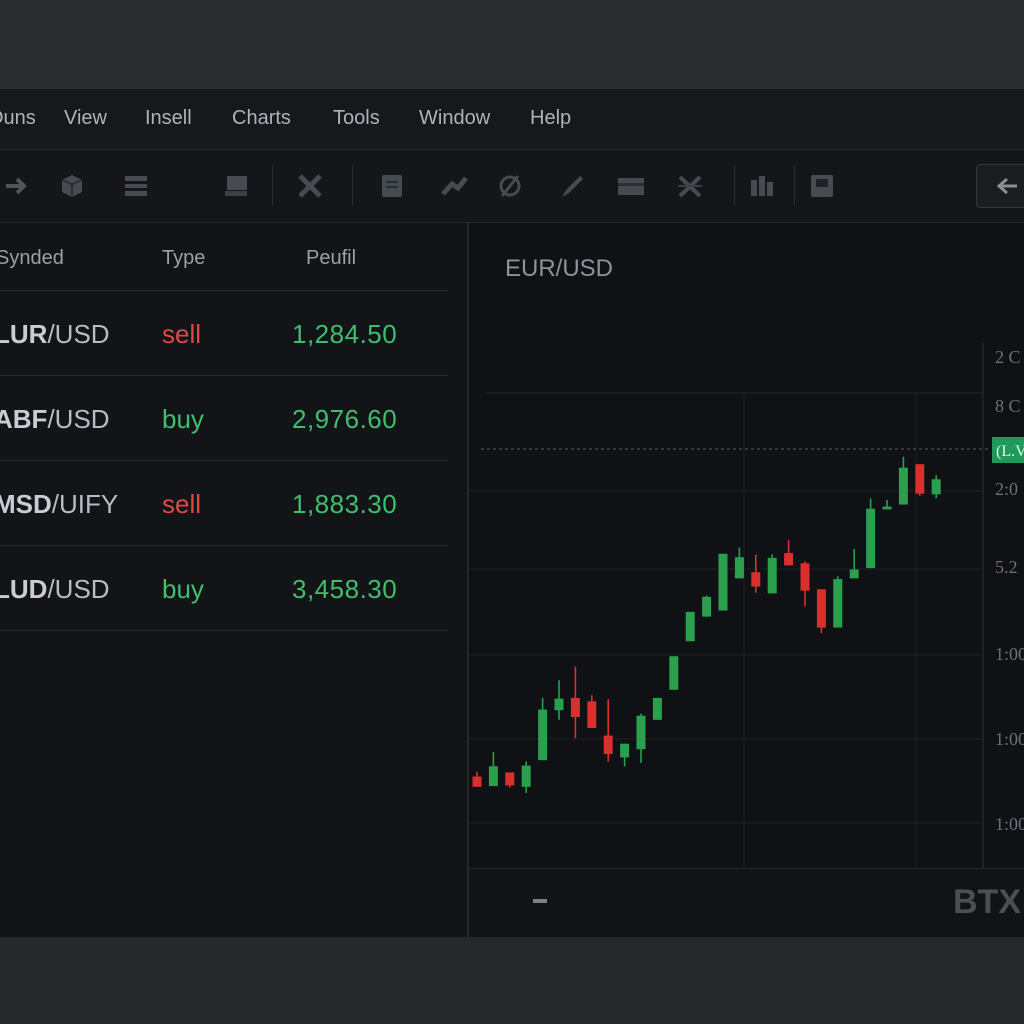 The height and width of the screenshot is (1024, 1024). Describe the element at coordinates (454, 118) in the screenshot. I see `menu-window: Window` at that location.